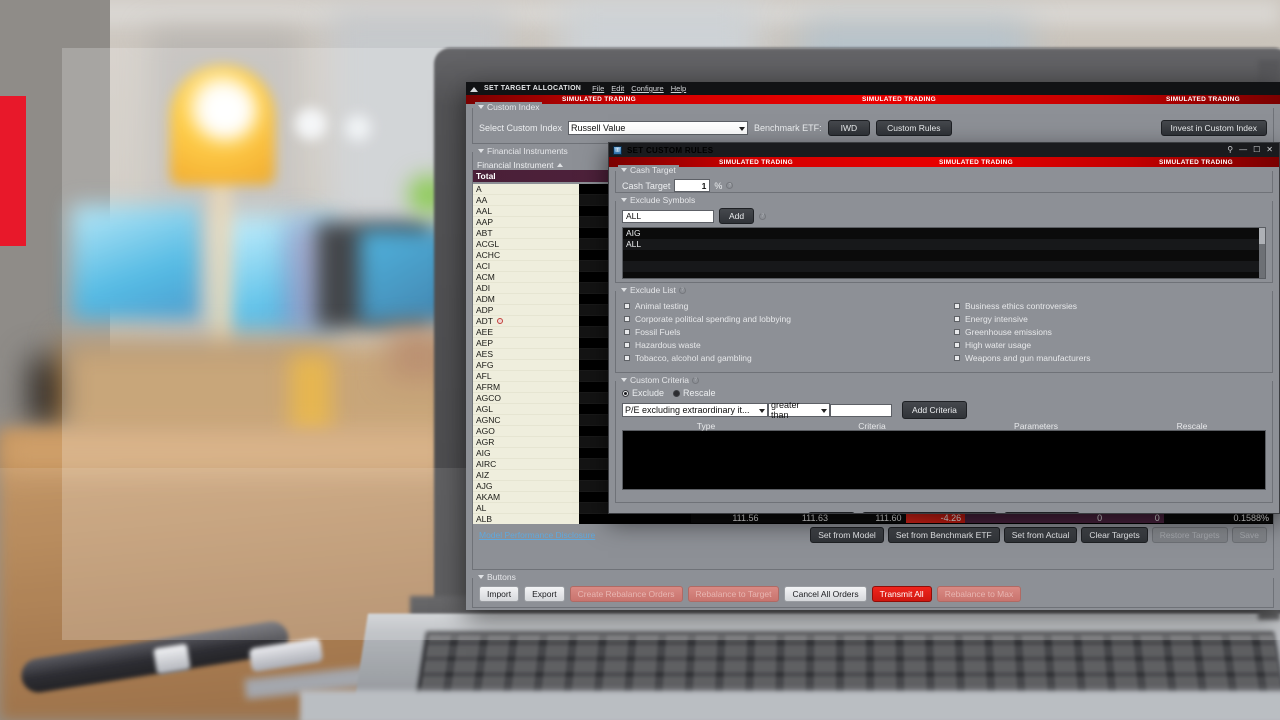 The image size is (1280, 720). I want to click on list-item: ACM, so click(526, 277).